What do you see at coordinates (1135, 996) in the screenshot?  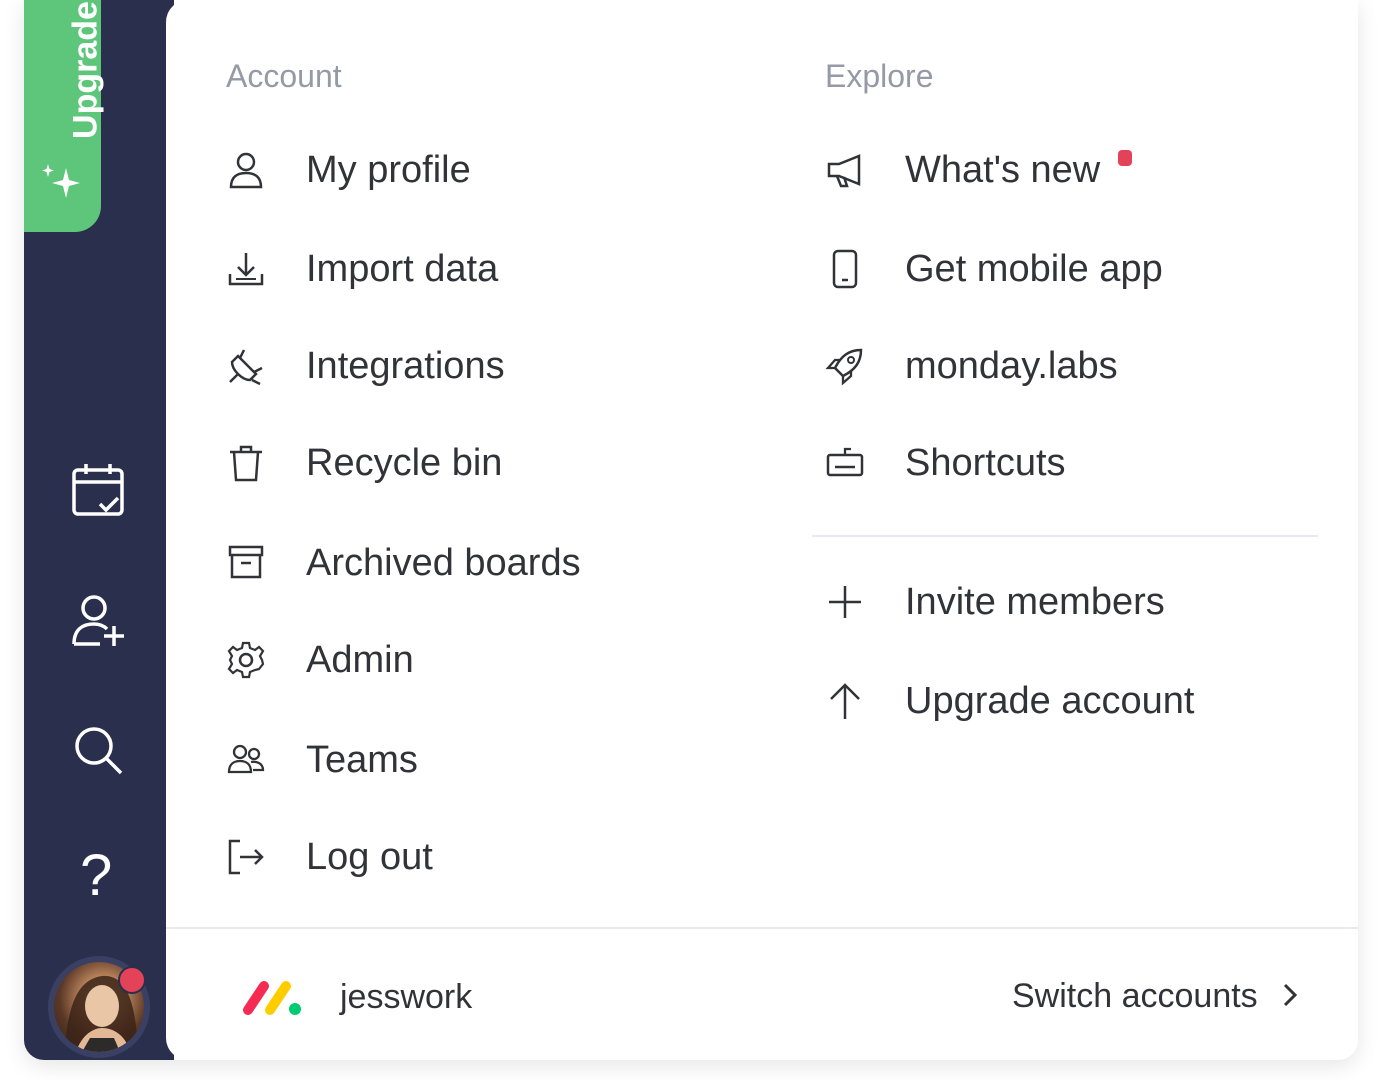 I see `switch-accounts-label: Switch accounts` at bounding box center [1135, 996].